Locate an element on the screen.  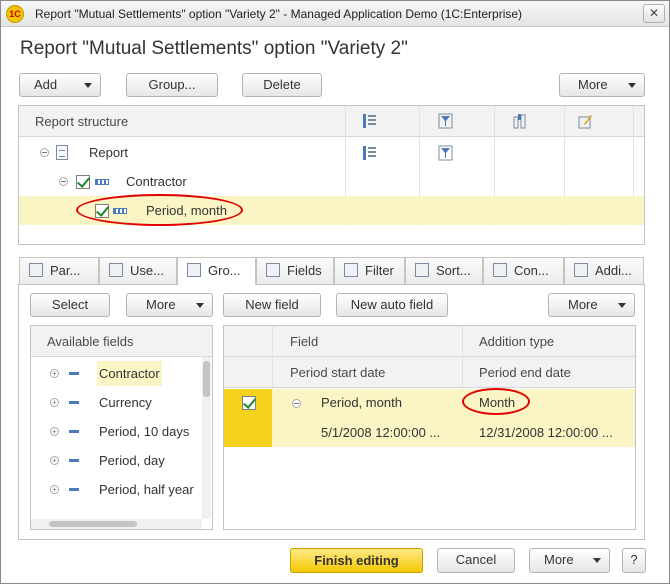
structure-row-label: Report is located at coordinates (109, 152).